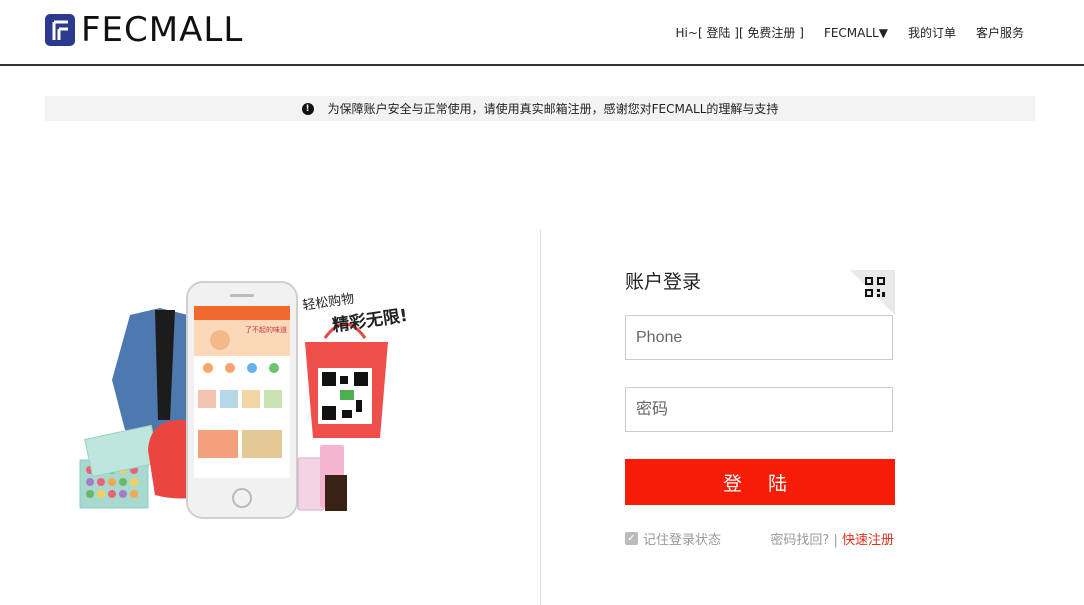 The width and height of the screenshot is (1084, 605). What do you see at coordinates (631, 538) in the screenshot?
I see `remember-checkbox: ✓` at bounding box center [631, 538].